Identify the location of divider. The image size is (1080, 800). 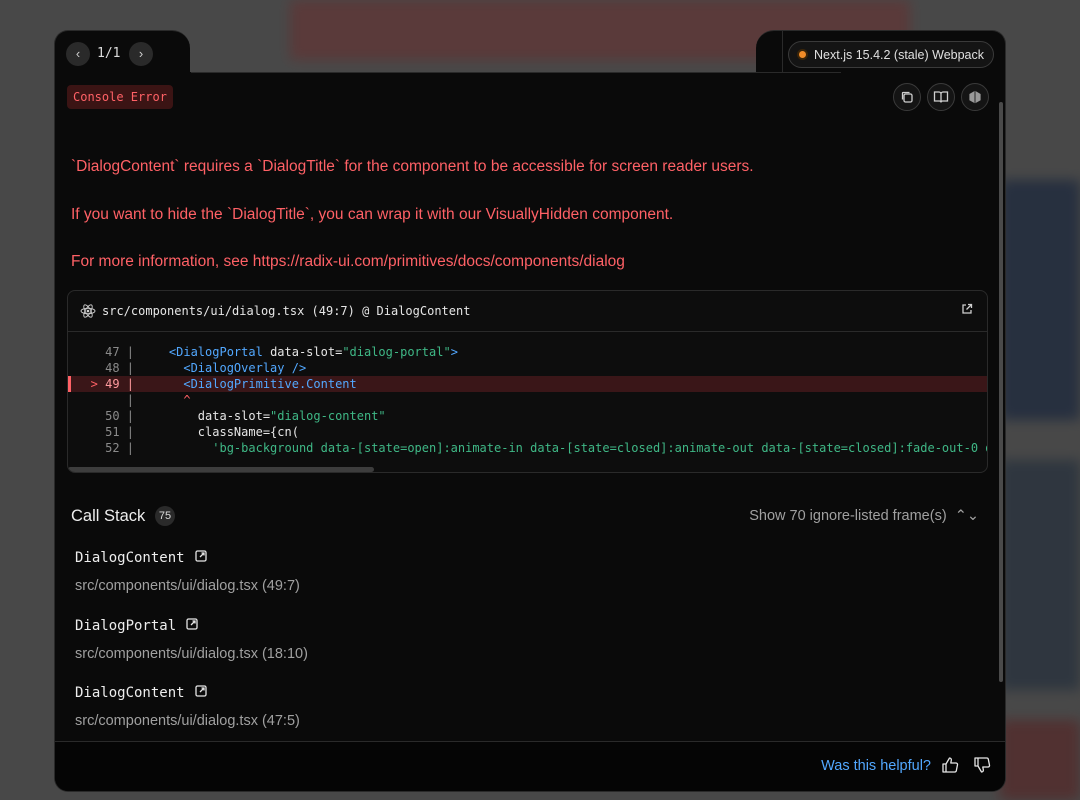
(516, 72).